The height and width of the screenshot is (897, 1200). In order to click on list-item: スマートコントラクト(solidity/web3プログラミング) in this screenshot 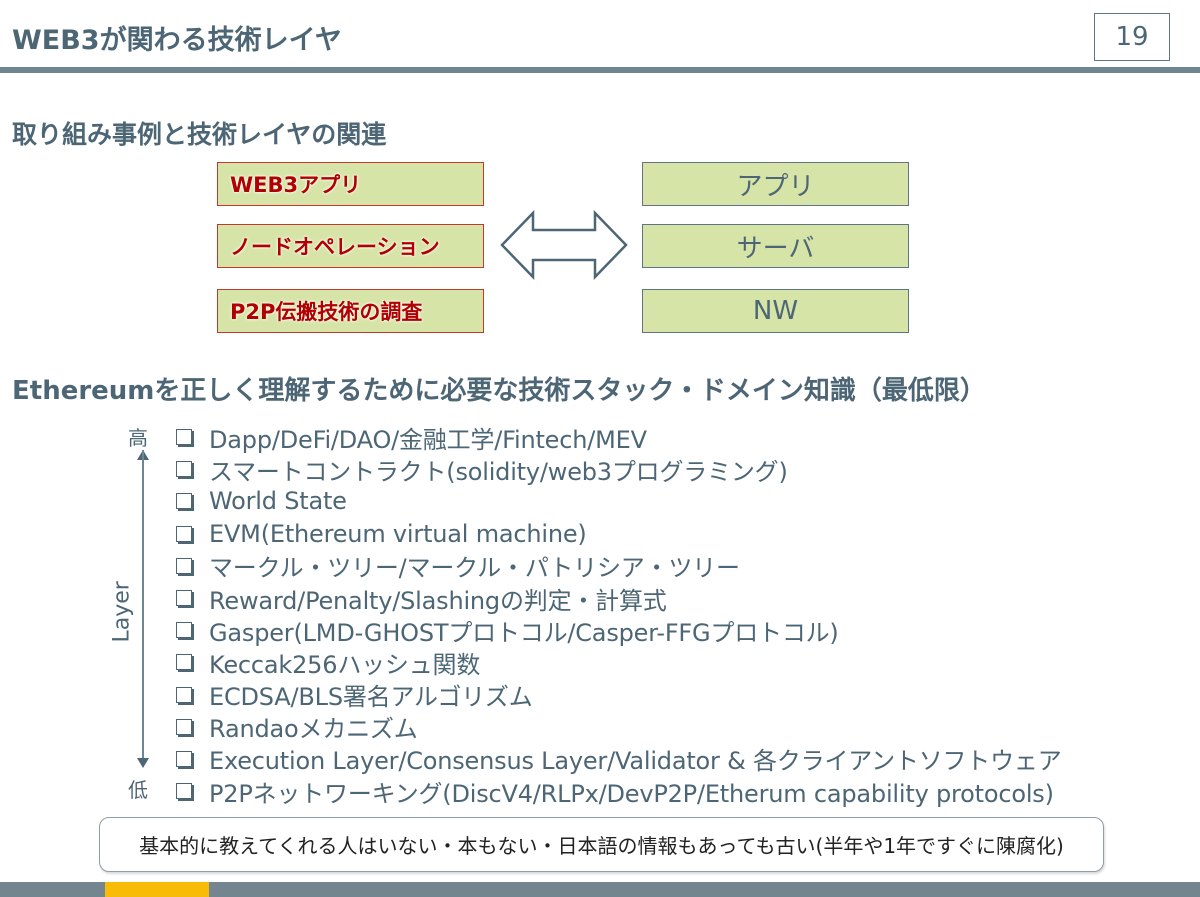, I will do `click(619, 469)`.